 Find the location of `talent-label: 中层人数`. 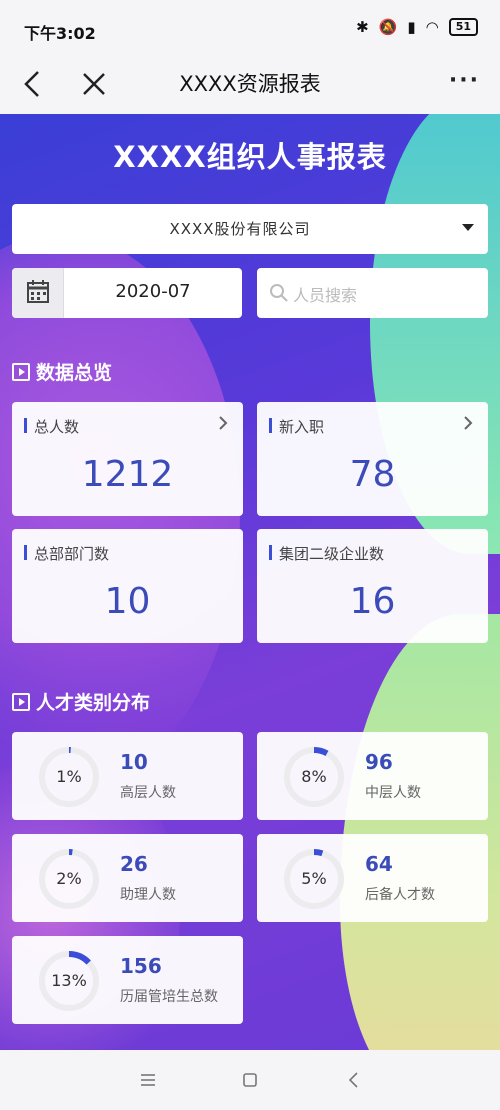

talent-label: 中层人数 is located at coordinates (393, 793).